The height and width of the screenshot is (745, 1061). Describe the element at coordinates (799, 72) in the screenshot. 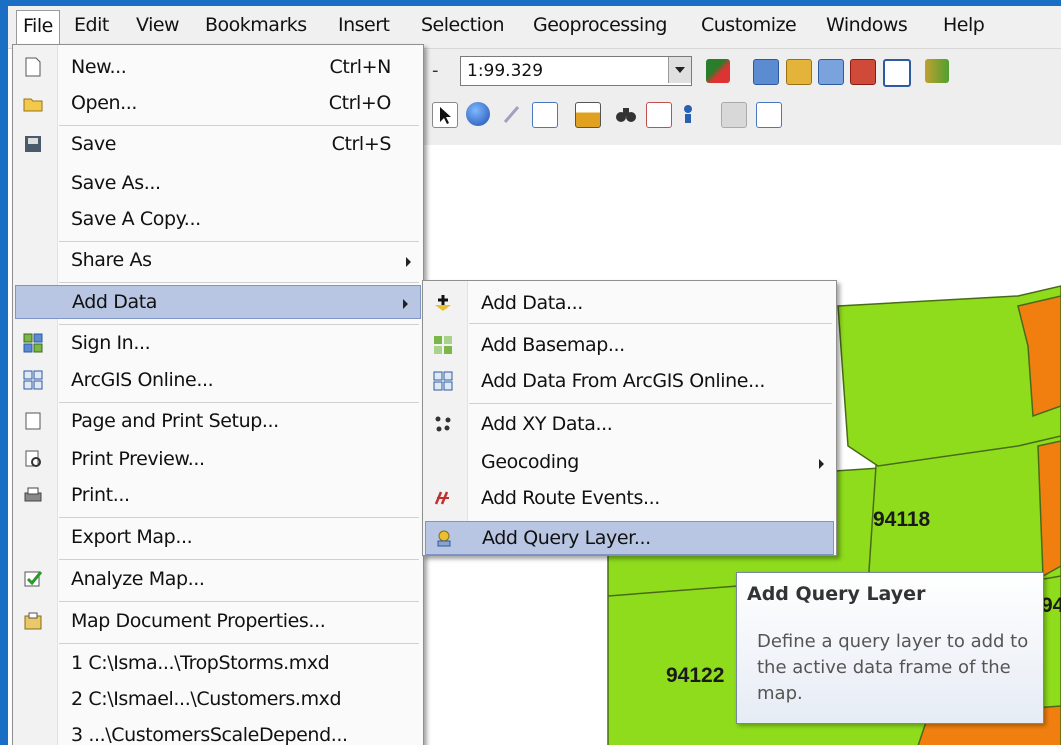

I see `catalog-icon` at that location.